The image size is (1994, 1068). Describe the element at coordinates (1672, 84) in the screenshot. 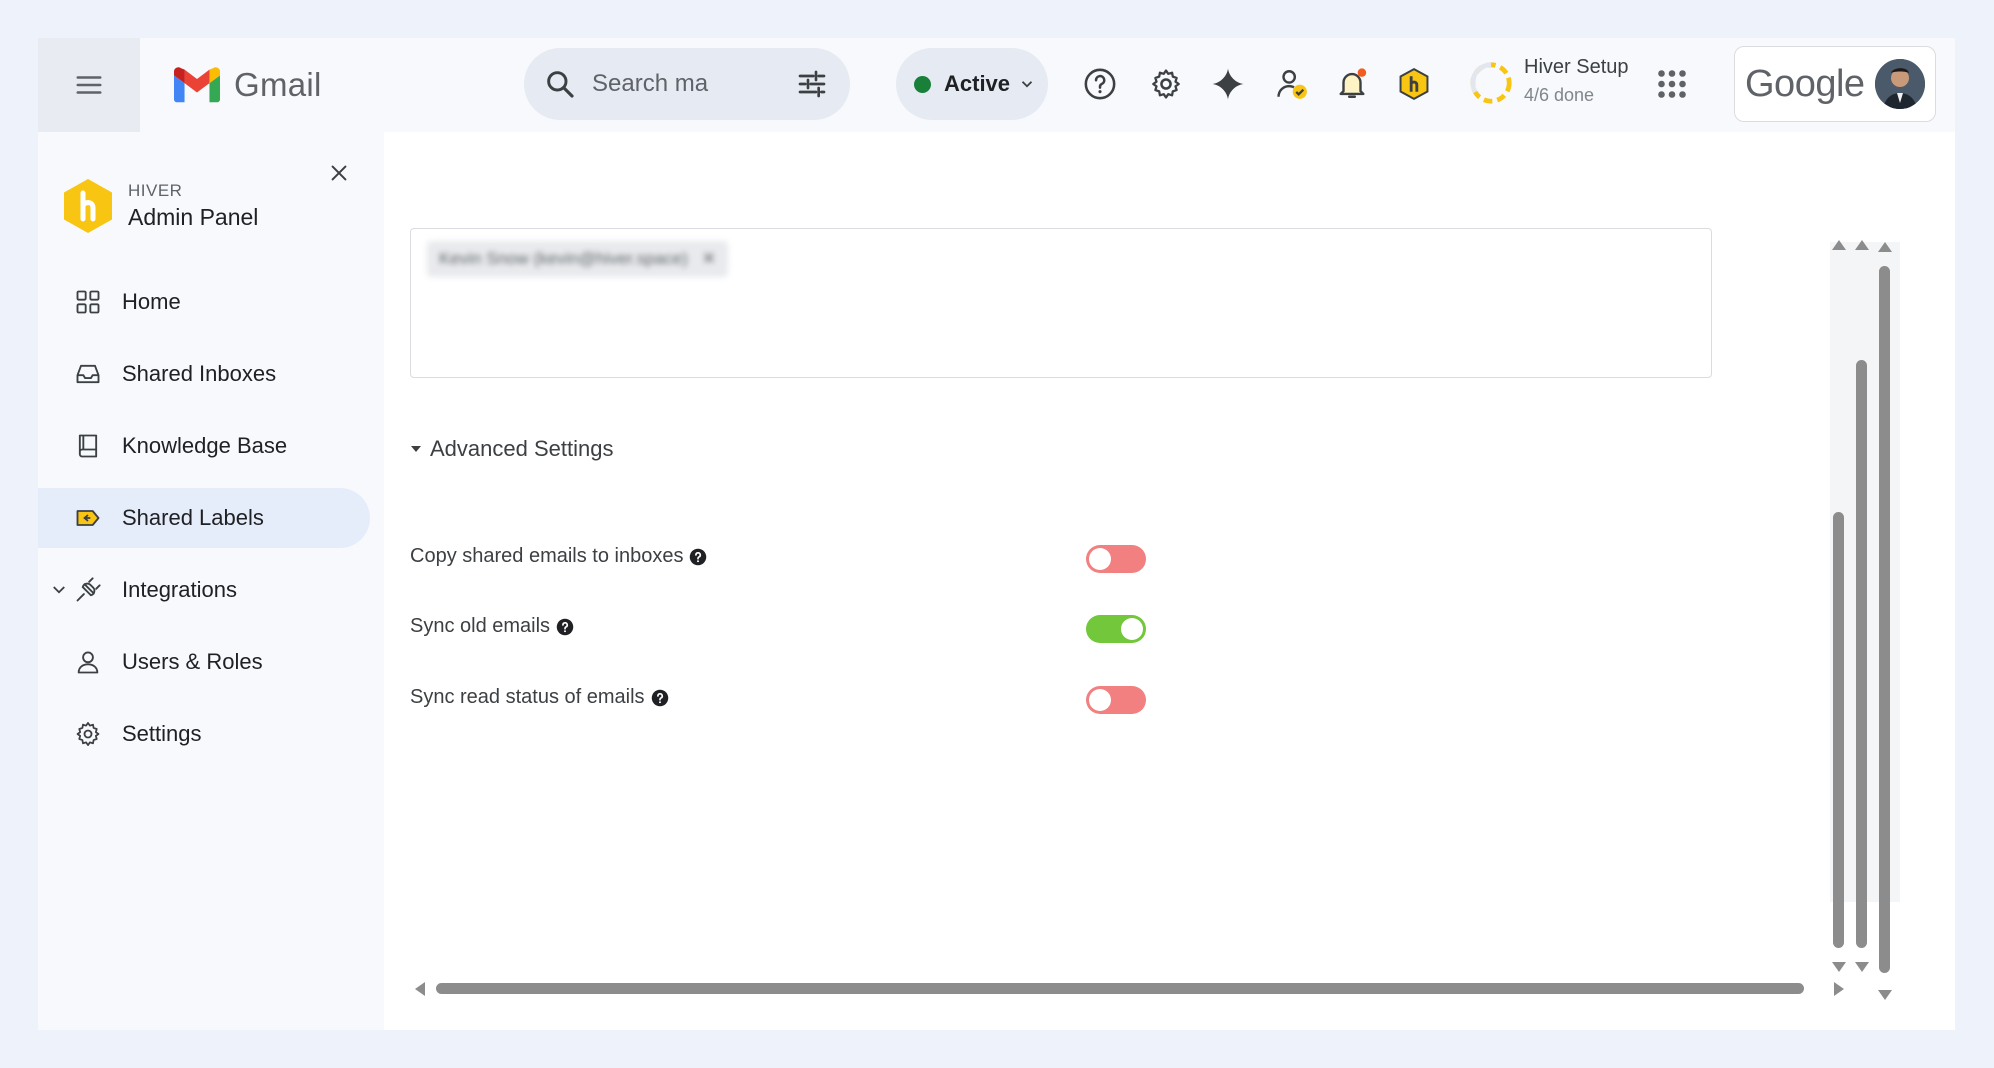

I see `apps-grid-icon` at that location.